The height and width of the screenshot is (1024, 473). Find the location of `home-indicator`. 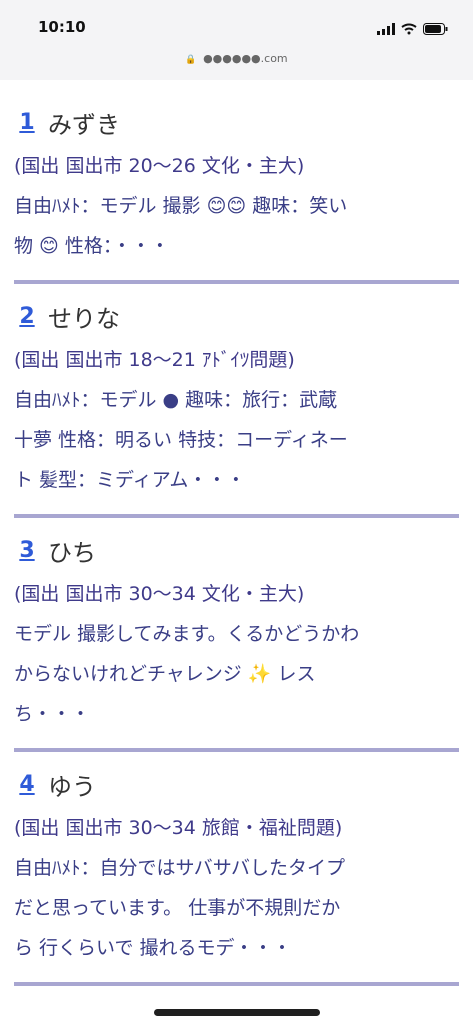

home-indicator is located at coordinates (237, 1012).